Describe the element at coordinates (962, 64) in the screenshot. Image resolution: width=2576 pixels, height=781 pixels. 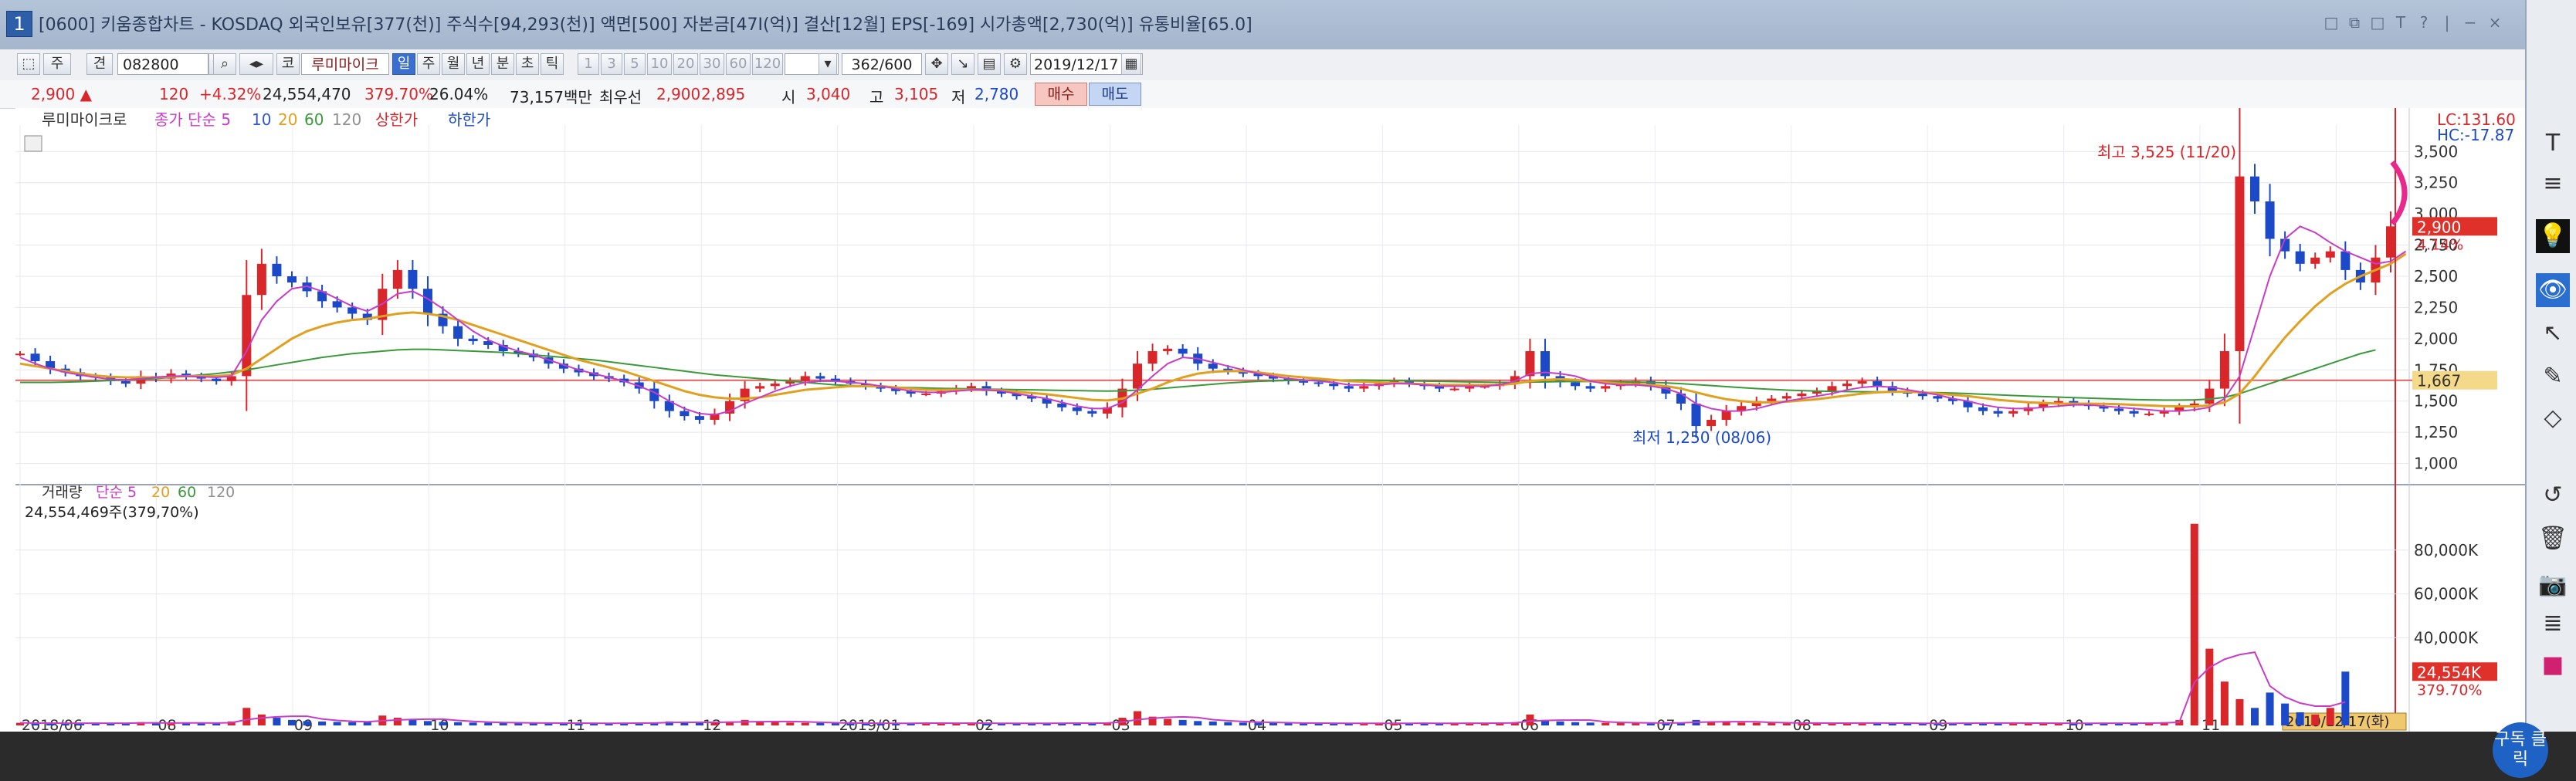
I see `trend-icon: ↘` at that location.